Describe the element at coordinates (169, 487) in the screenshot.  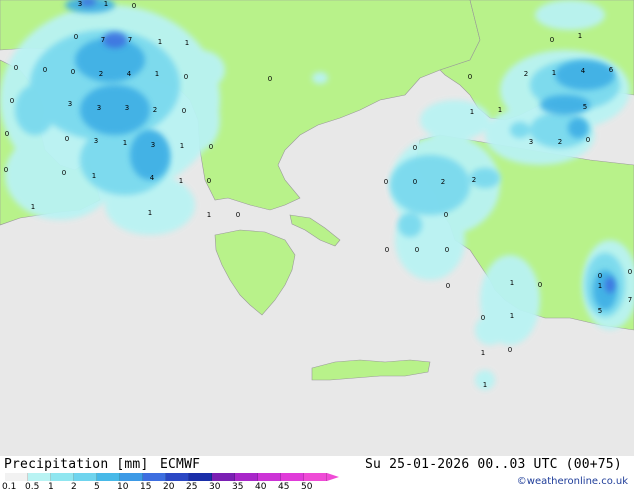
I see `legend-tick-label: 20` at that location.